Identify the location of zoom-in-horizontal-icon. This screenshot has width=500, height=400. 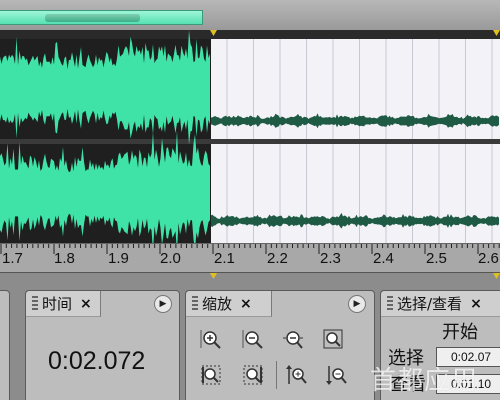
(211, 339).